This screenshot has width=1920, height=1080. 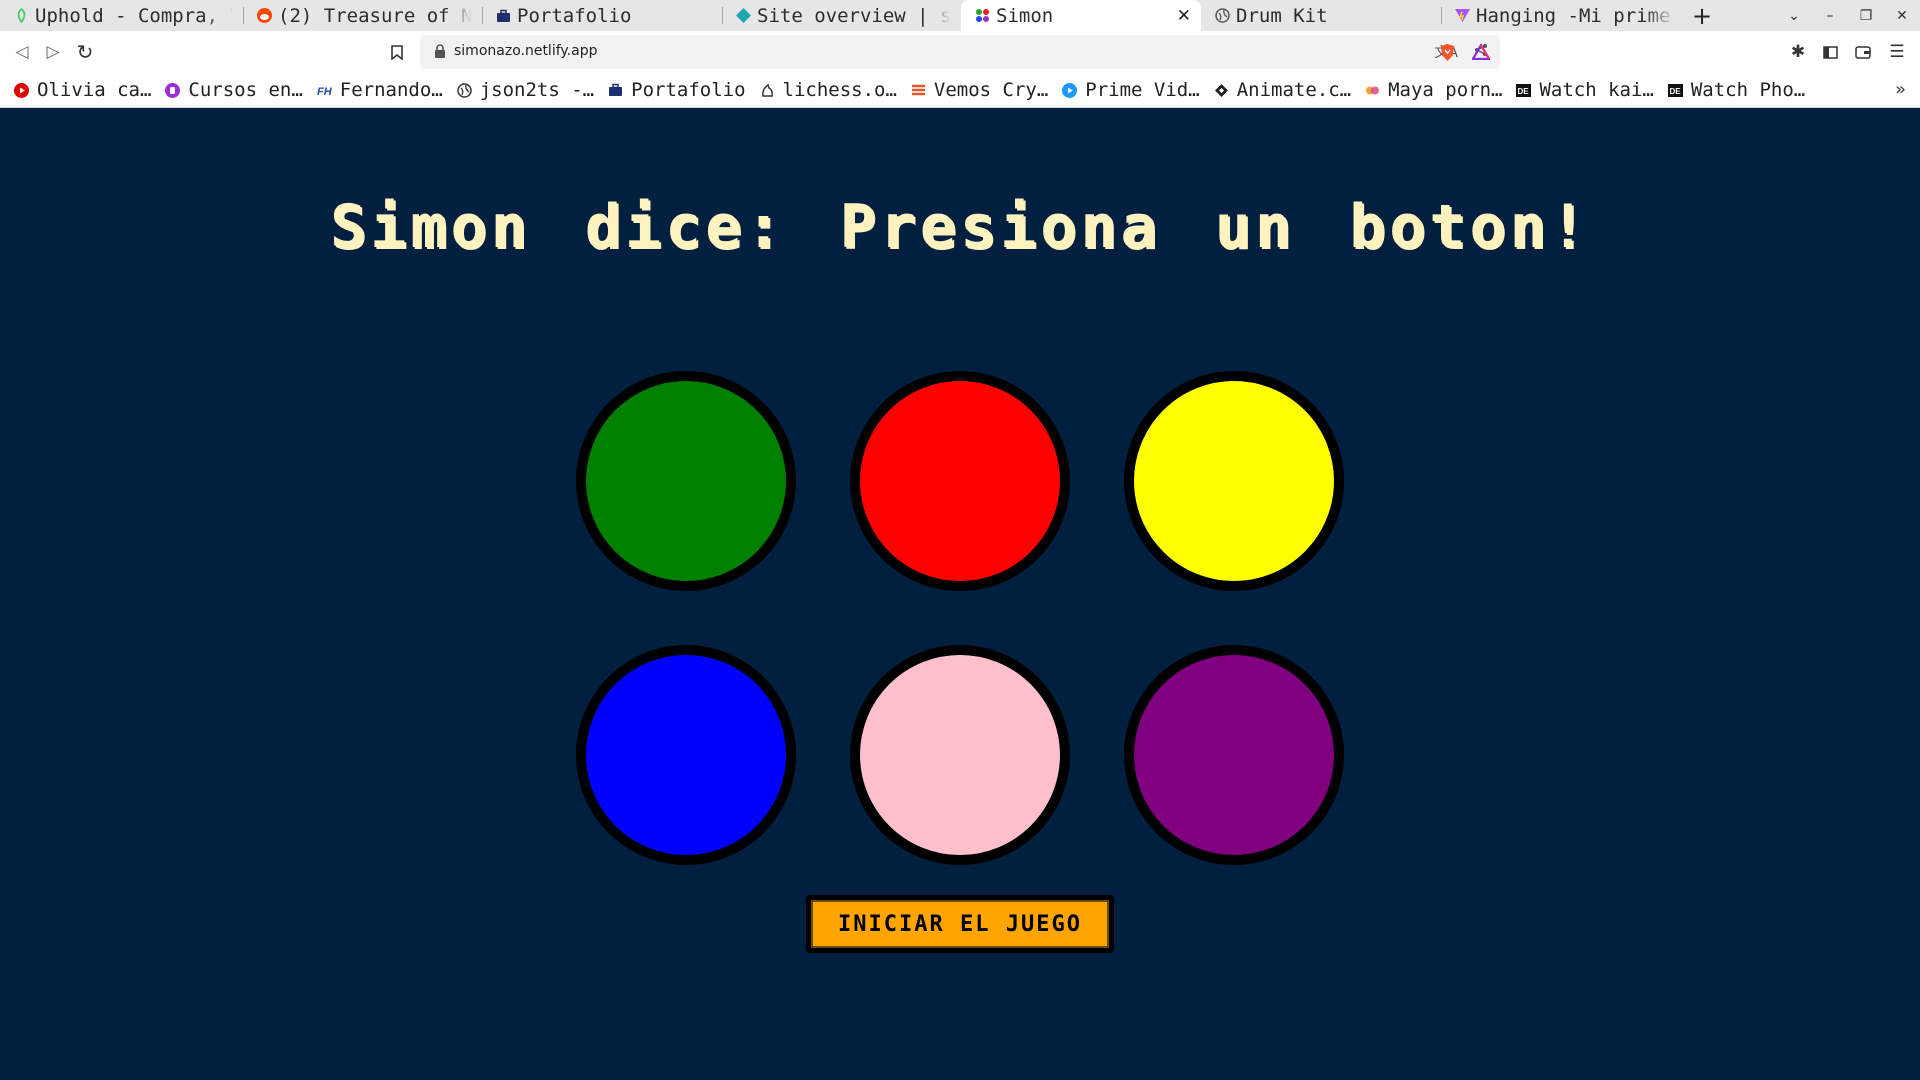 What do you see at coordinates (960, 755) in the screenshot?
I see `pink-button` at bounding box center [960, 755].